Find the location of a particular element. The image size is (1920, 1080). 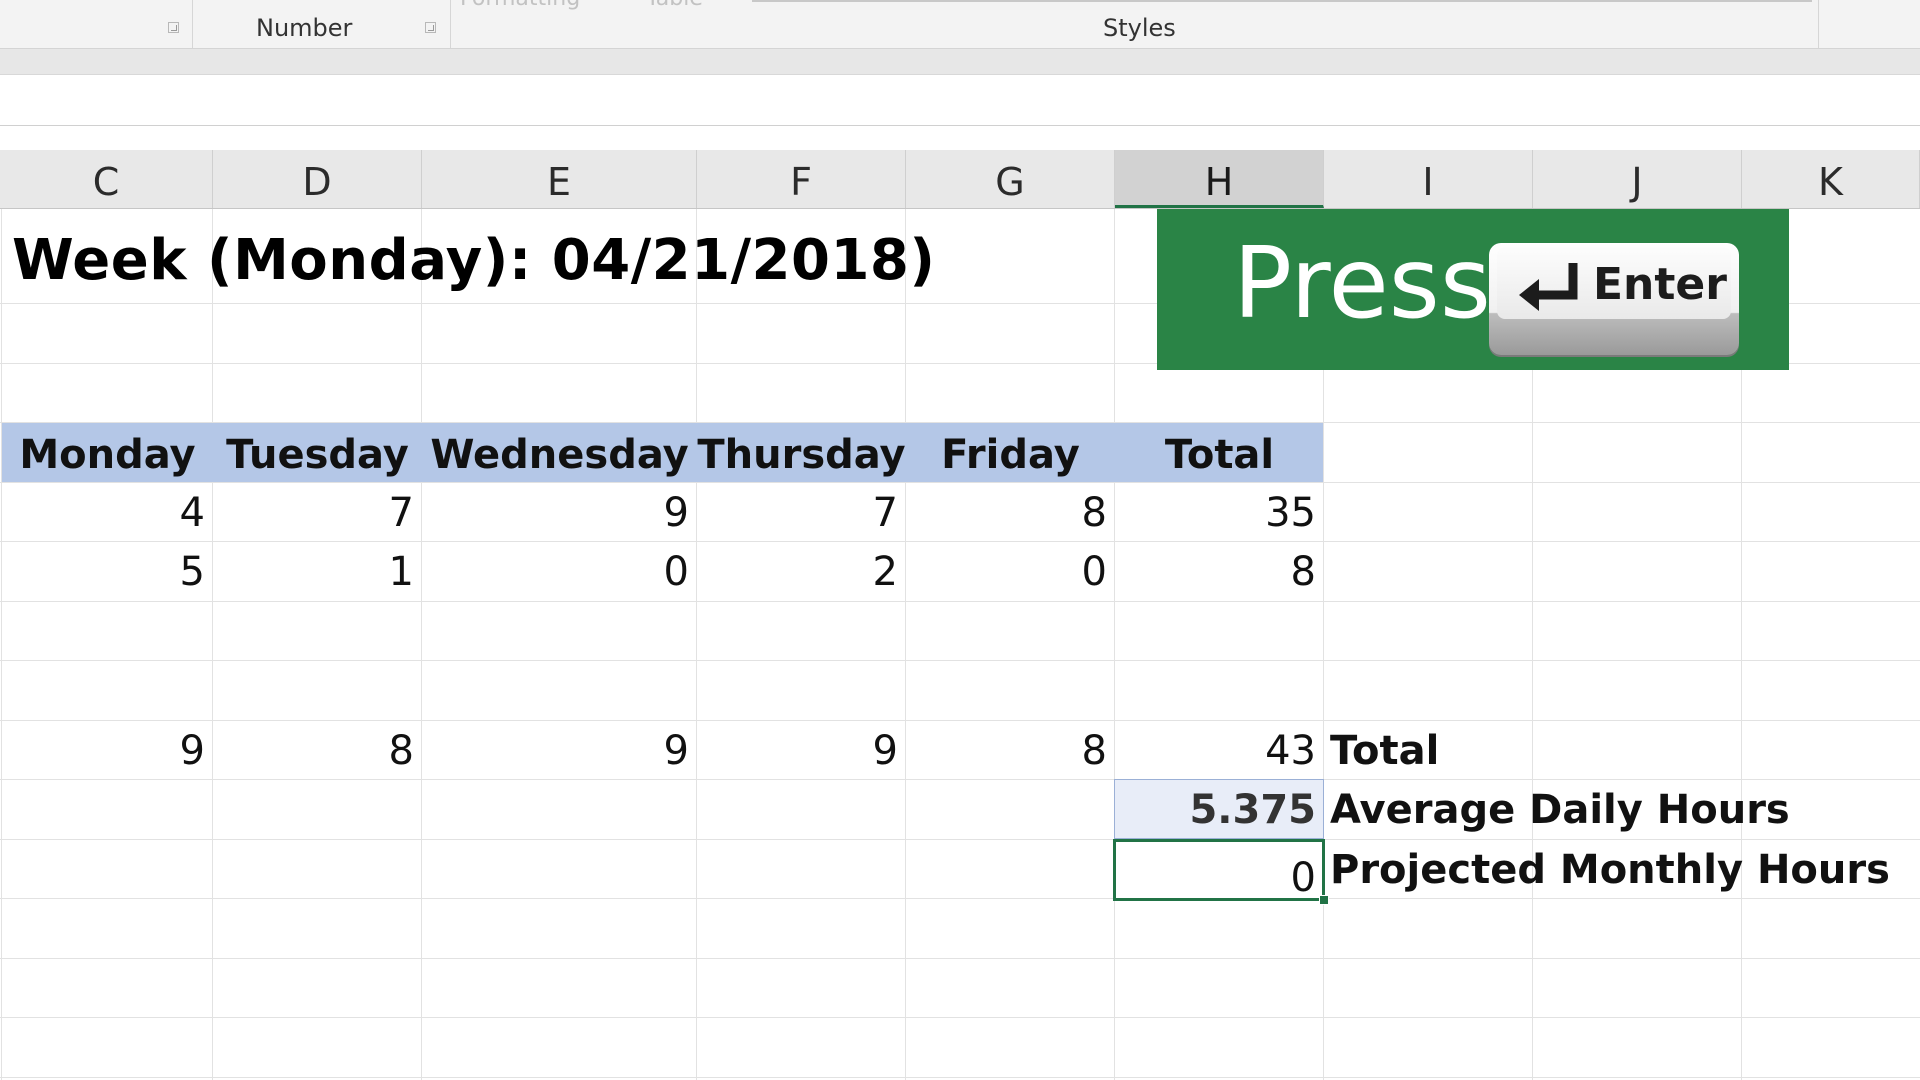

ribbon-group-number-label: Number is located at coordinates (304, 28).